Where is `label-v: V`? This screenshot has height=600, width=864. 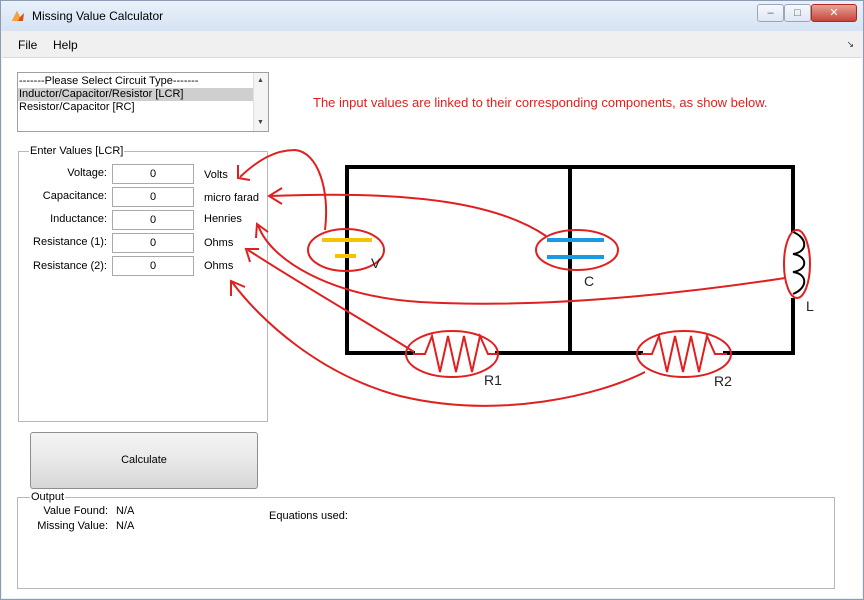
label-v: V is located at coordinates (376, 263).